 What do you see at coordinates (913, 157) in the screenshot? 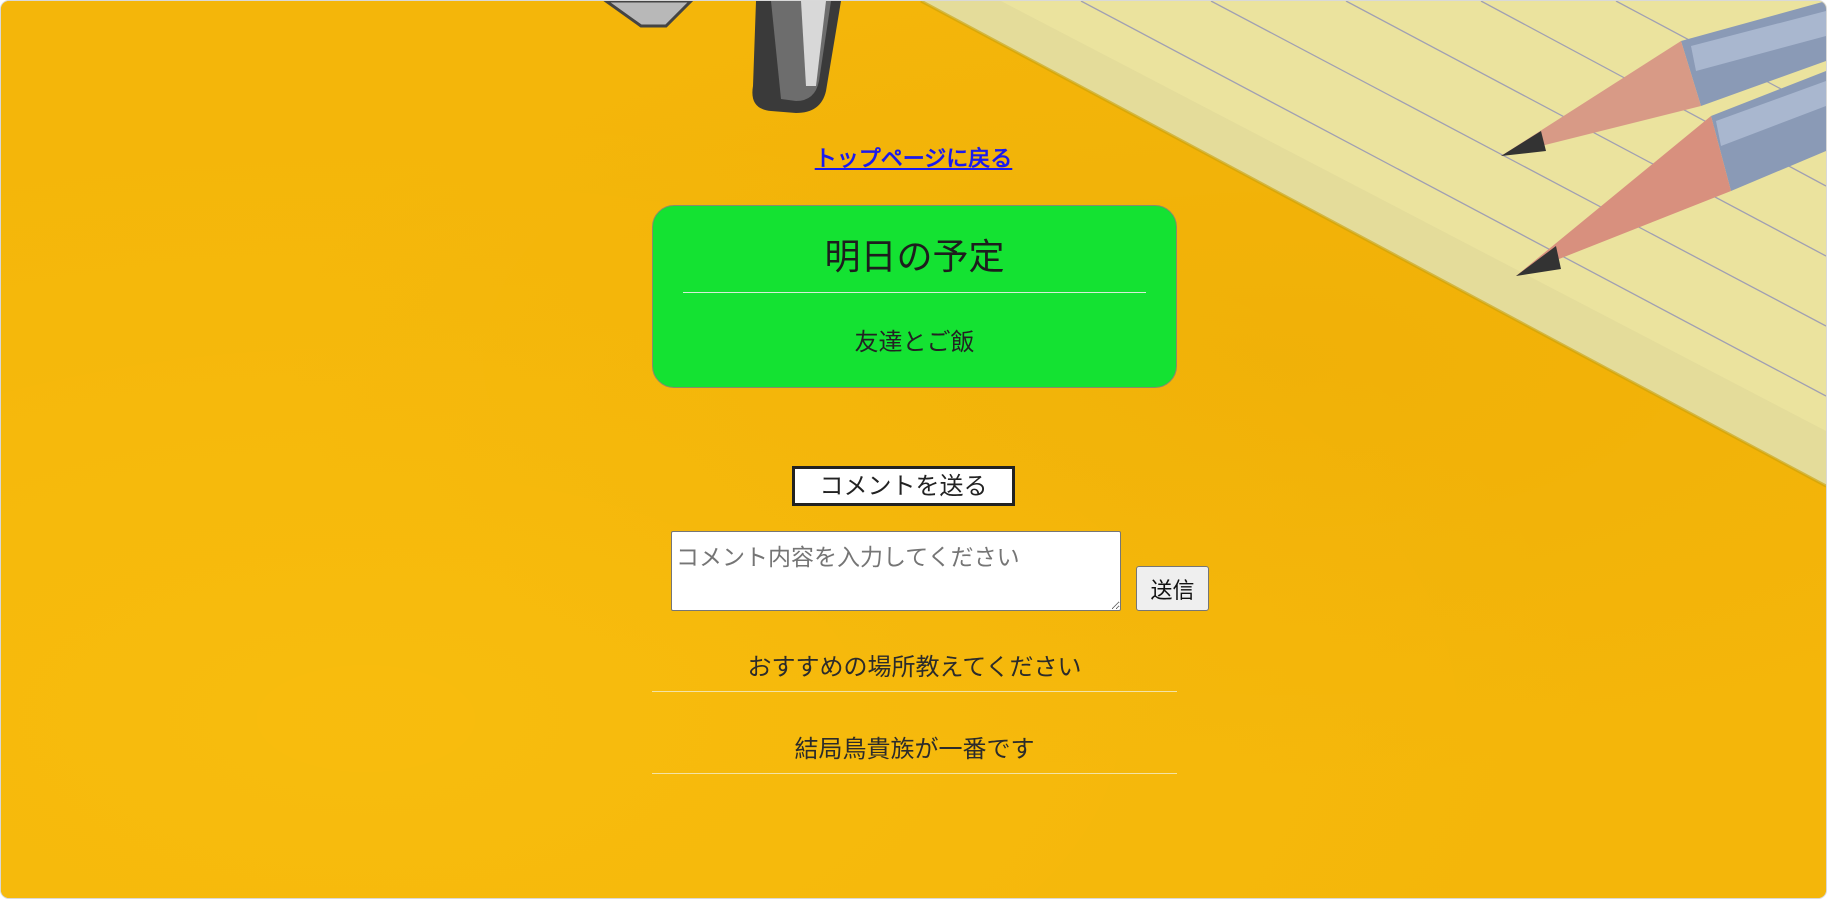
I see `back-to-top-link: トップページに戻る` at bounding box center [913, 157].